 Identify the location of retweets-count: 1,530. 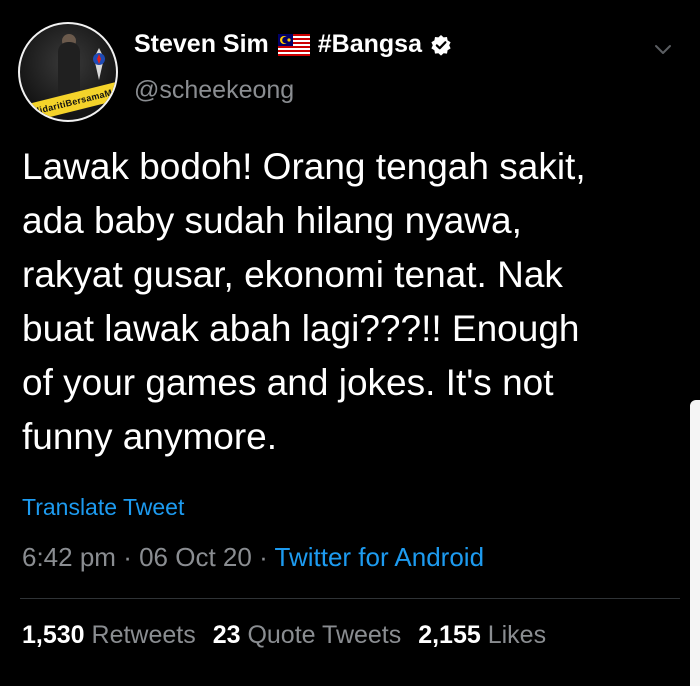
(53, 635).